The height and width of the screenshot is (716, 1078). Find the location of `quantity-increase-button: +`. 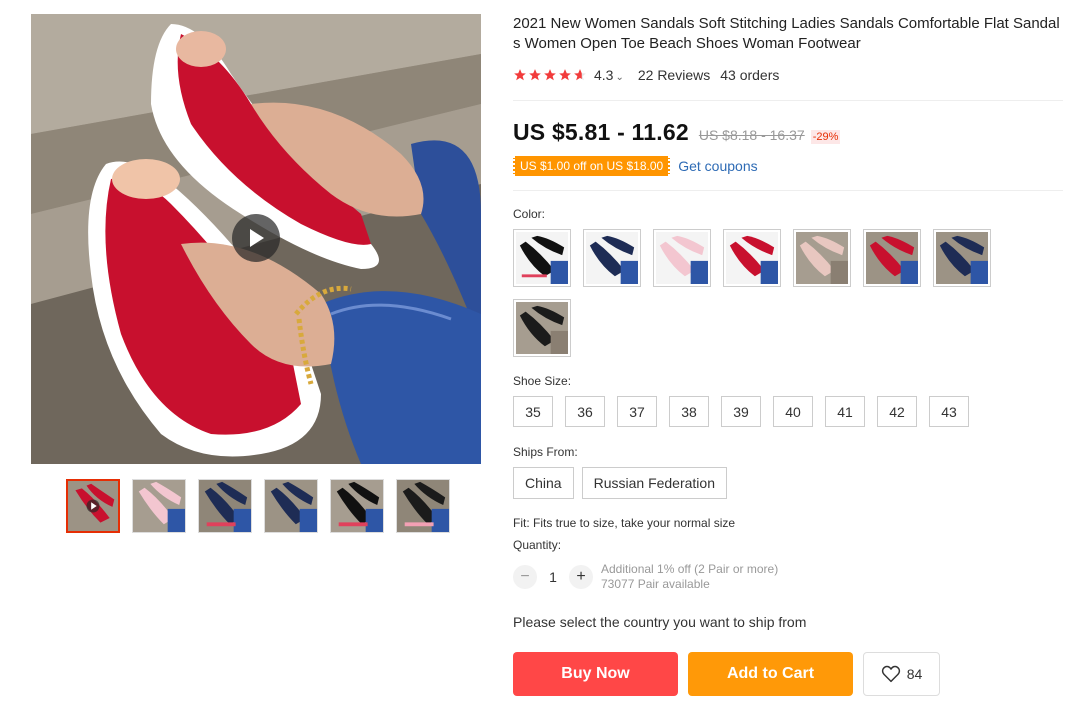

quantity-increase-button: + is located at coordinates (581, 577).